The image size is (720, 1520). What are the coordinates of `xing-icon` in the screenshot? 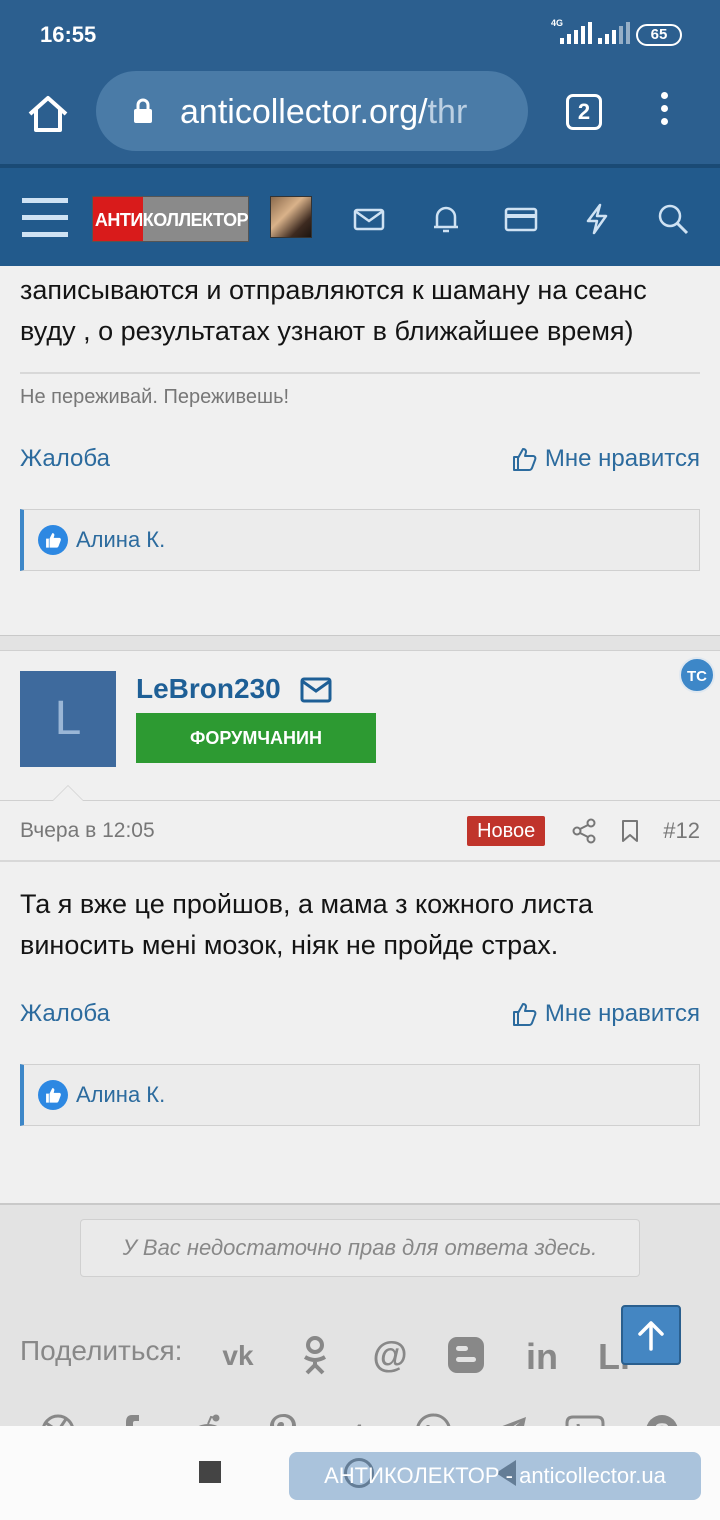 It's located at (58, 1417).